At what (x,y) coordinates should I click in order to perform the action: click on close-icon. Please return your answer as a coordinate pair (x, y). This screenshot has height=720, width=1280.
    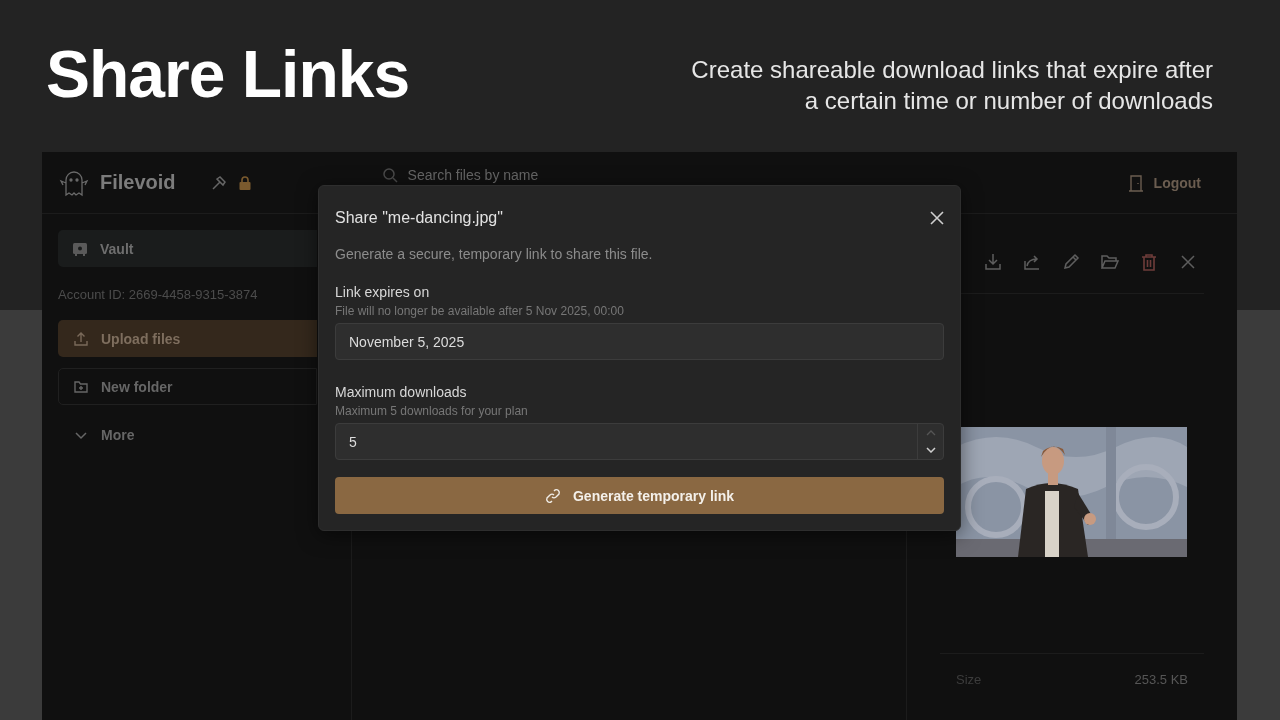
    Looking at the image, I should click on (937, 218).